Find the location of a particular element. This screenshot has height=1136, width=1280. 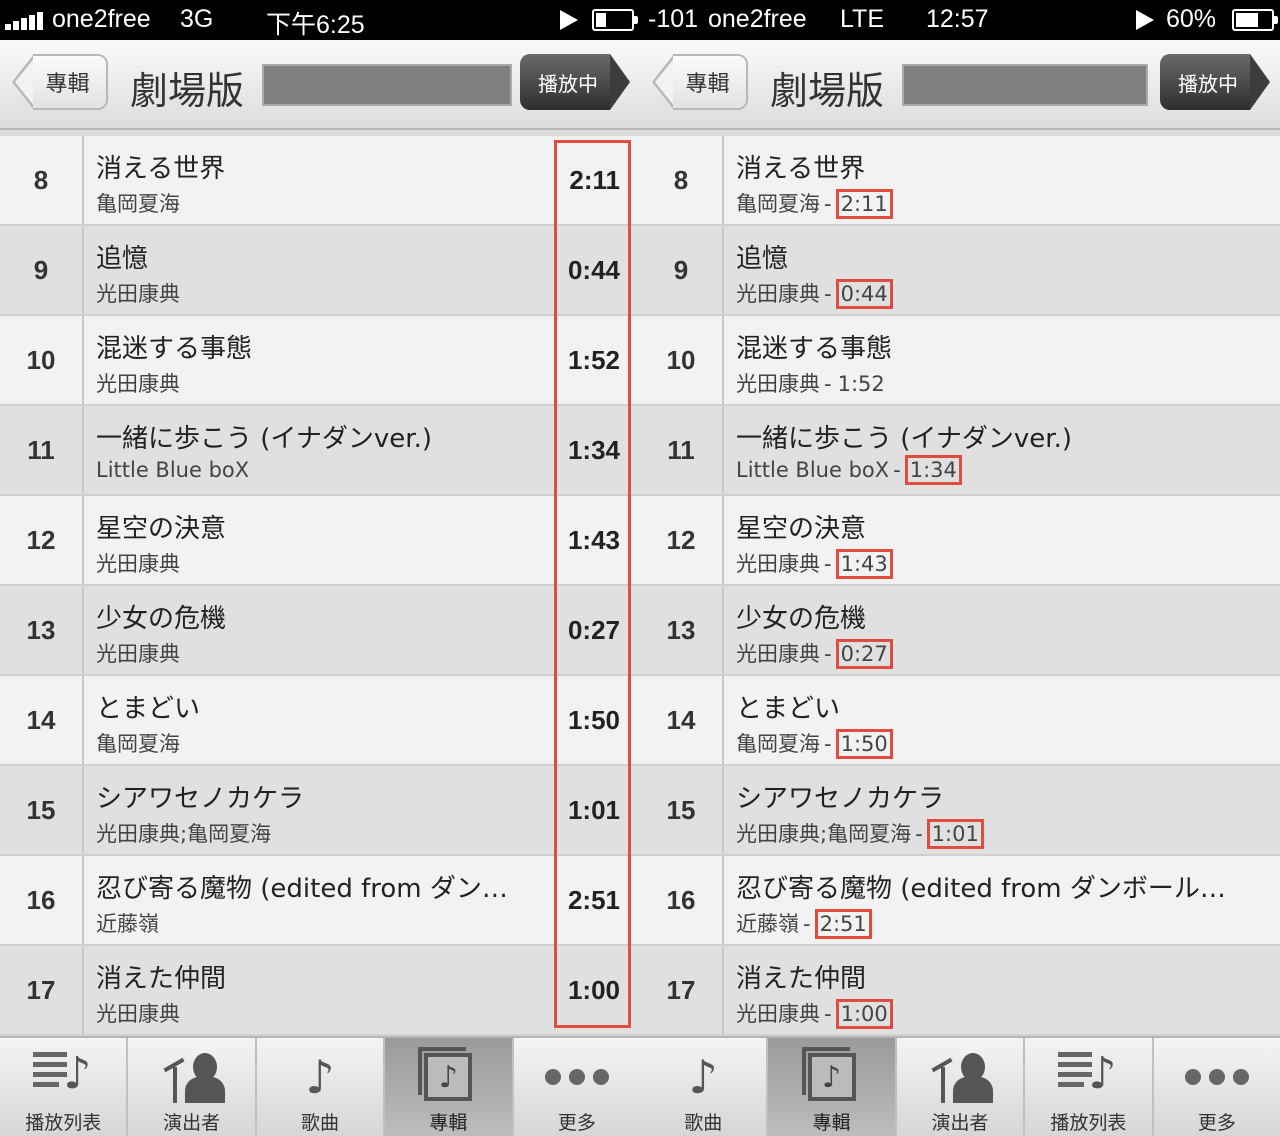

tab-bar: ♪ 播放列表 演出者 ♪ 歌曲 ♪ 專輯 更多 is located at coordinates (320, 1086).